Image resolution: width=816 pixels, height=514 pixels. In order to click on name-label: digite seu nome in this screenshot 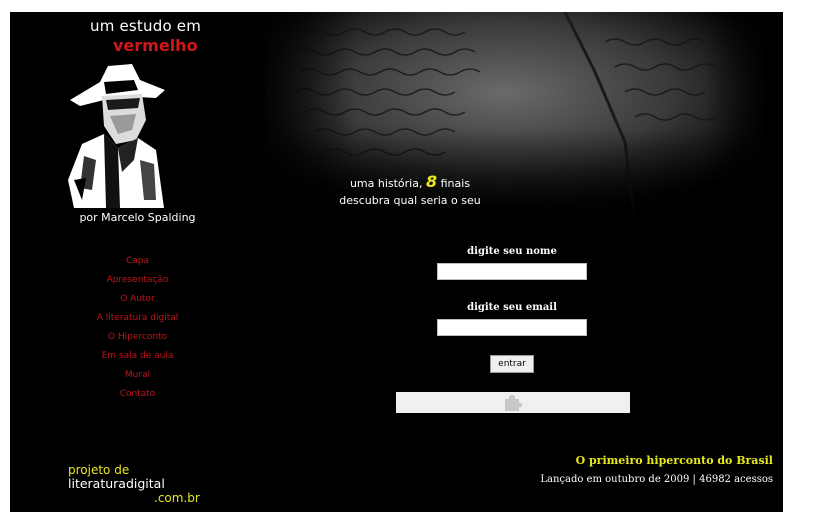, I will do `click(512, 251)`.